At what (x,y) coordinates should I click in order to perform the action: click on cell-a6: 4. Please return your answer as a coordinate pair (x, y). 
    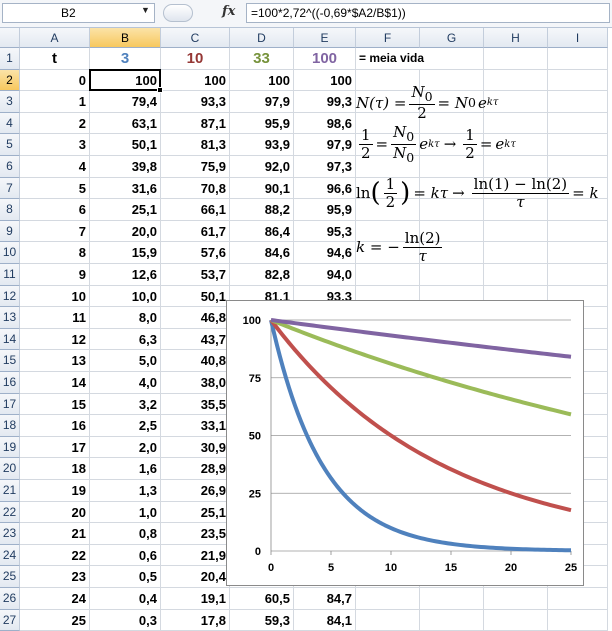
    Looking at the image, I should click on (55, 167).